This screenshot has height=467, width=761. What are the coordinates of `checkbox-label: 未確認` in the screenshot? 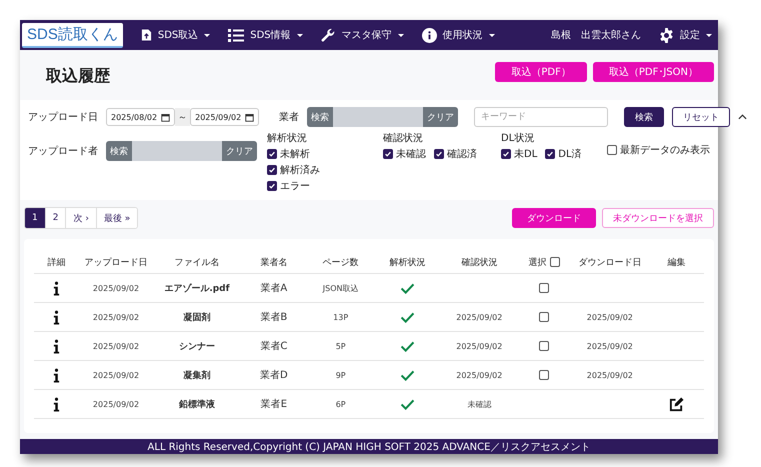 It's located at (411, 154).